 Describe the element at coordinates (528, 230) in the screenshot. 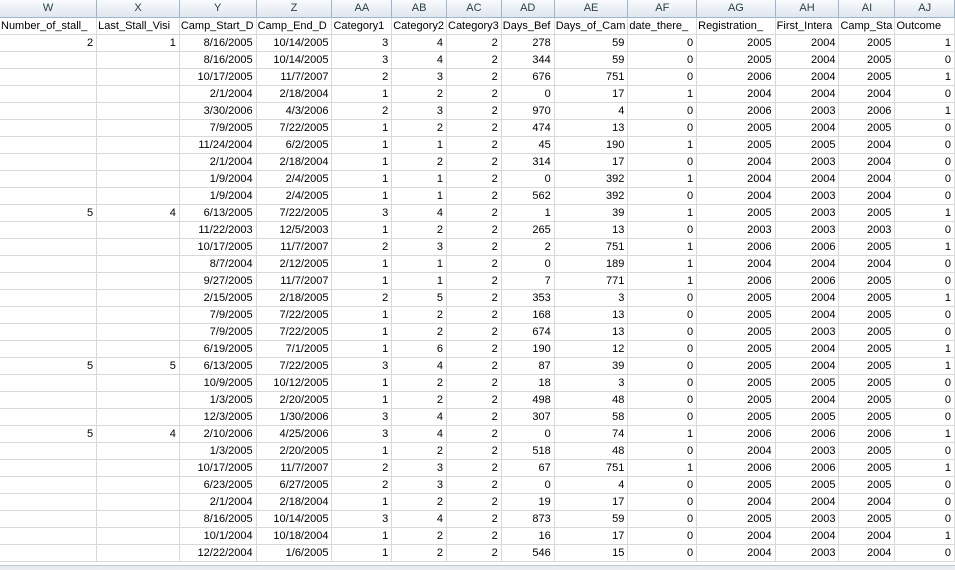

I see `data-cell: 265` at that location.